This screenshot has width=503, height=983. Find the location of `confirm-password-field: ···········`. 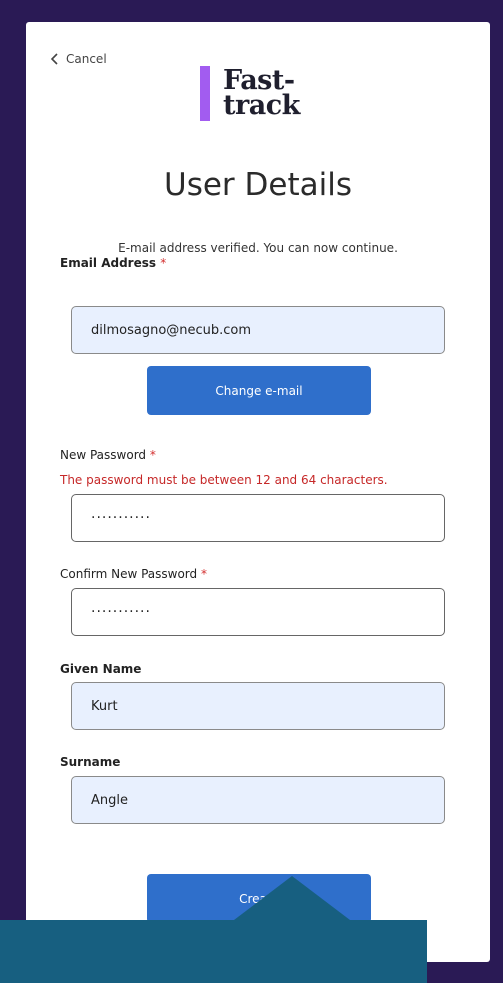

confirm-password-field: ··········· is located at coordinates (258, 612).